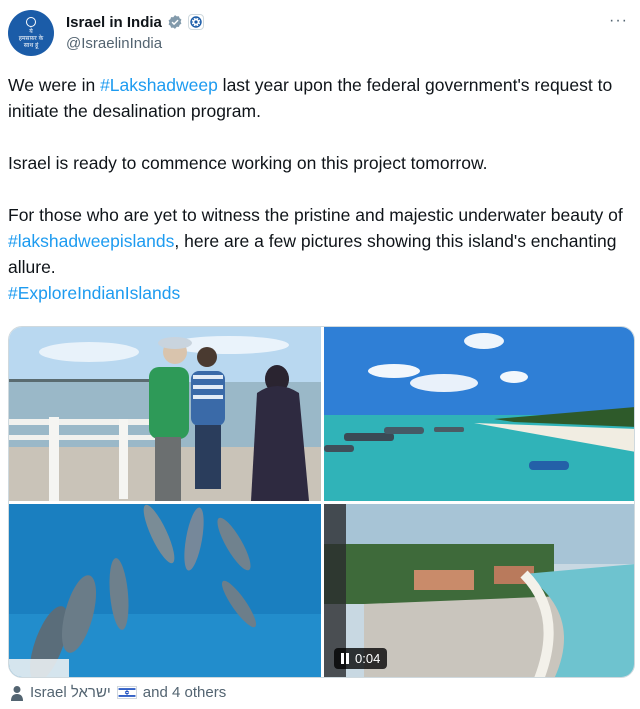 The image size is (640, 709). Describe the element at coordinates (368, 658) in the screenshot. I see `video-duration: 0:04` at that location.